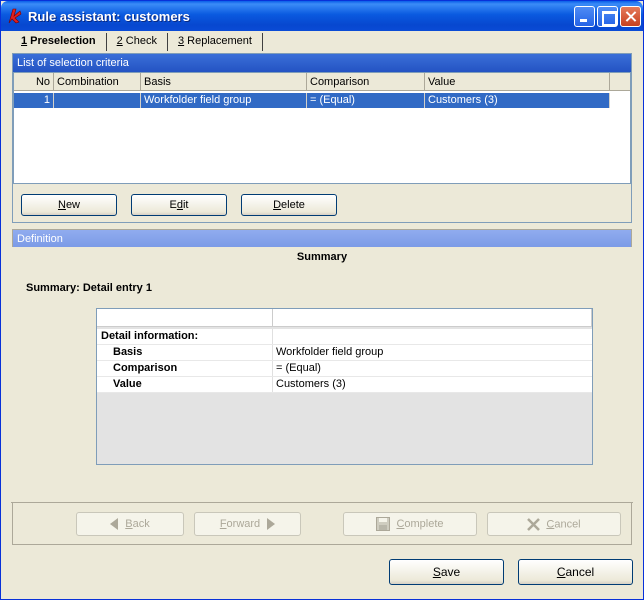 This screenshot has width=644, height=600. What do you see at coordinates (424, 523) in the screenshot?
I see `button-label: omplete` at bounding box center [424, 523].